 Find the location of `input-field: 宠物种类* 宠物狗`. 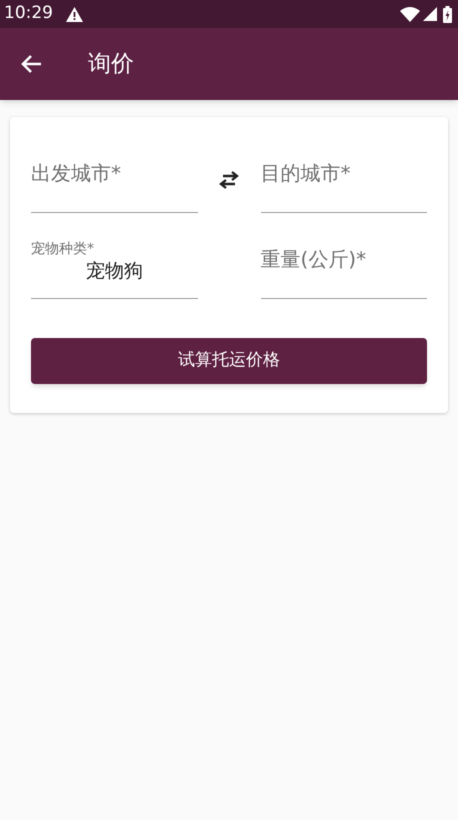

input-field: 宠物种类* 宠物狗 is located at coordinates (114, 256).